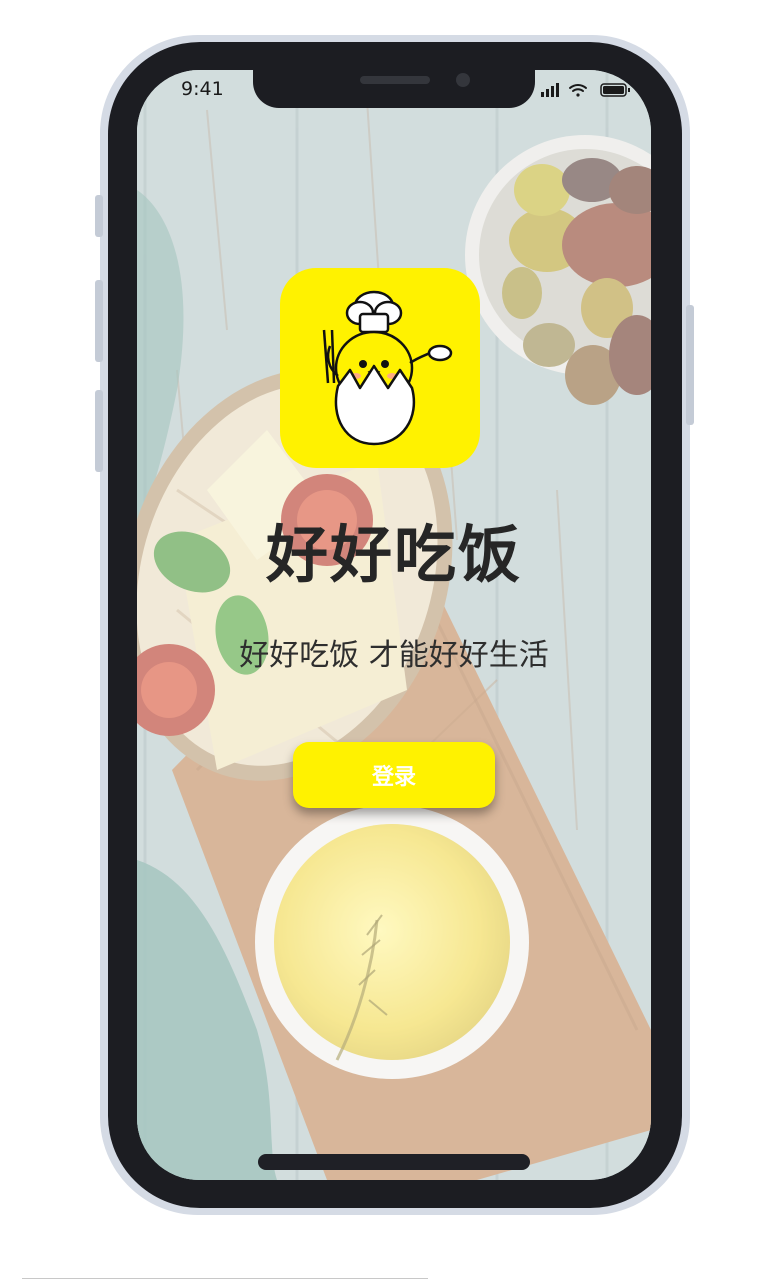 Image resolution: width=767 pixels, height=1283 pixels. I want to click on cellular-signal-icon, so click(550, 90).